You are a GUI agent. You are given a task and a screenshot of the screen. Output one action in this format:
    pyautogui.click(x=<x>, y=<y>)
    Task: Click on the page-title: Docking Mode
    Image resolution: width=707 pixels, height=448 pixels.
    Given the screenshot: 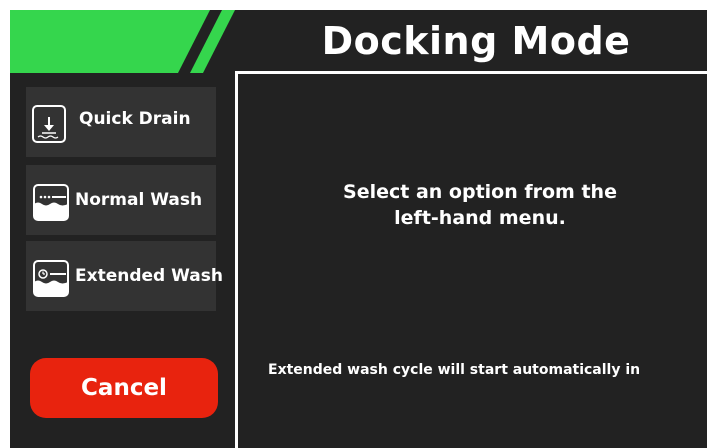 What is the action you would take?
    pyautogui.click(x=476, y=41)
    